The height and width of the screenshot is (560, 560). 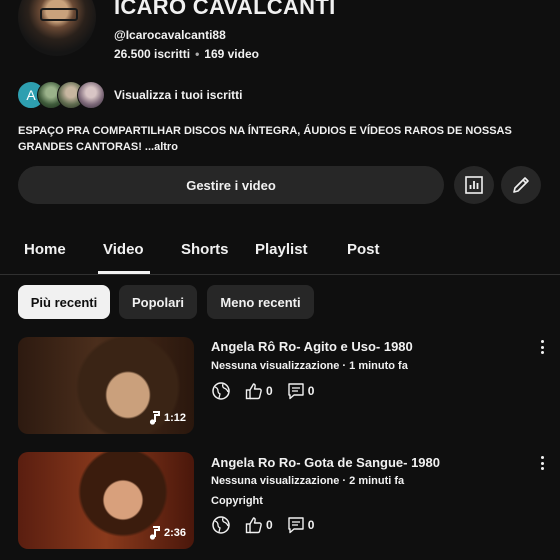 I want to click on manage-videos-button: Gestire i video, so click(x=231, y=185).